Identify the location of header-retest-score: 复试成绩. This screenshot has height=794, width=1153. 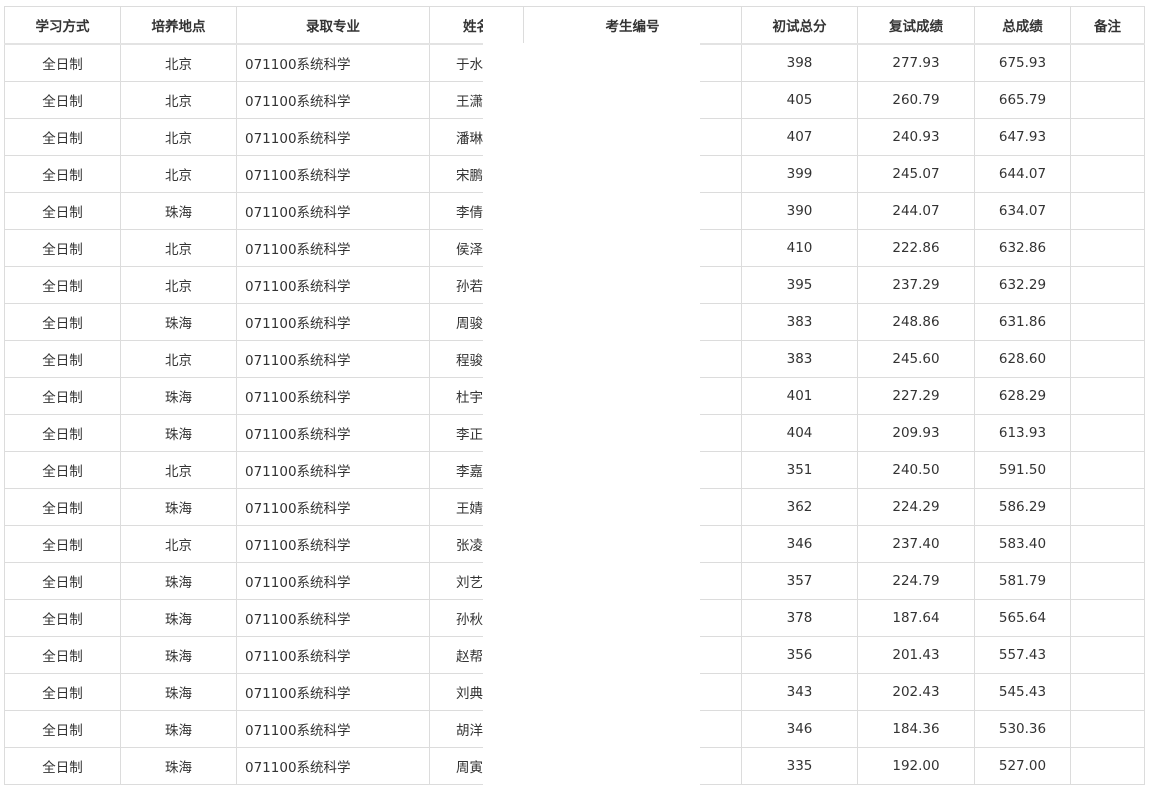
(916, 25).